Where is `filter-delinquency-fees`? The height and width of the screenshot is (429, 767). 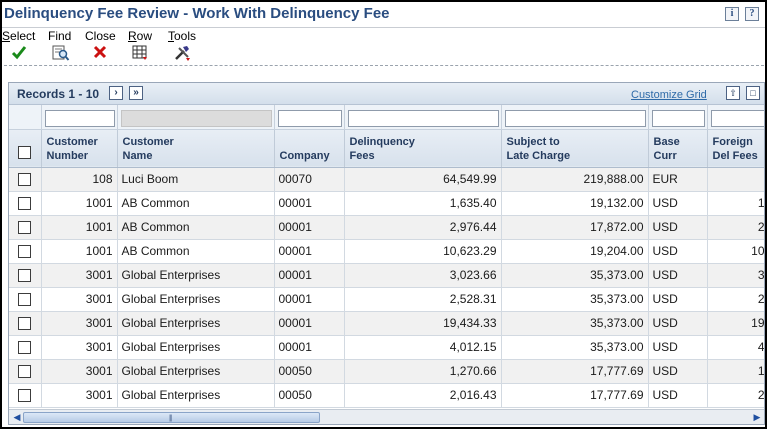
filter-delinquency-fees is located at coordinates (423, 118).